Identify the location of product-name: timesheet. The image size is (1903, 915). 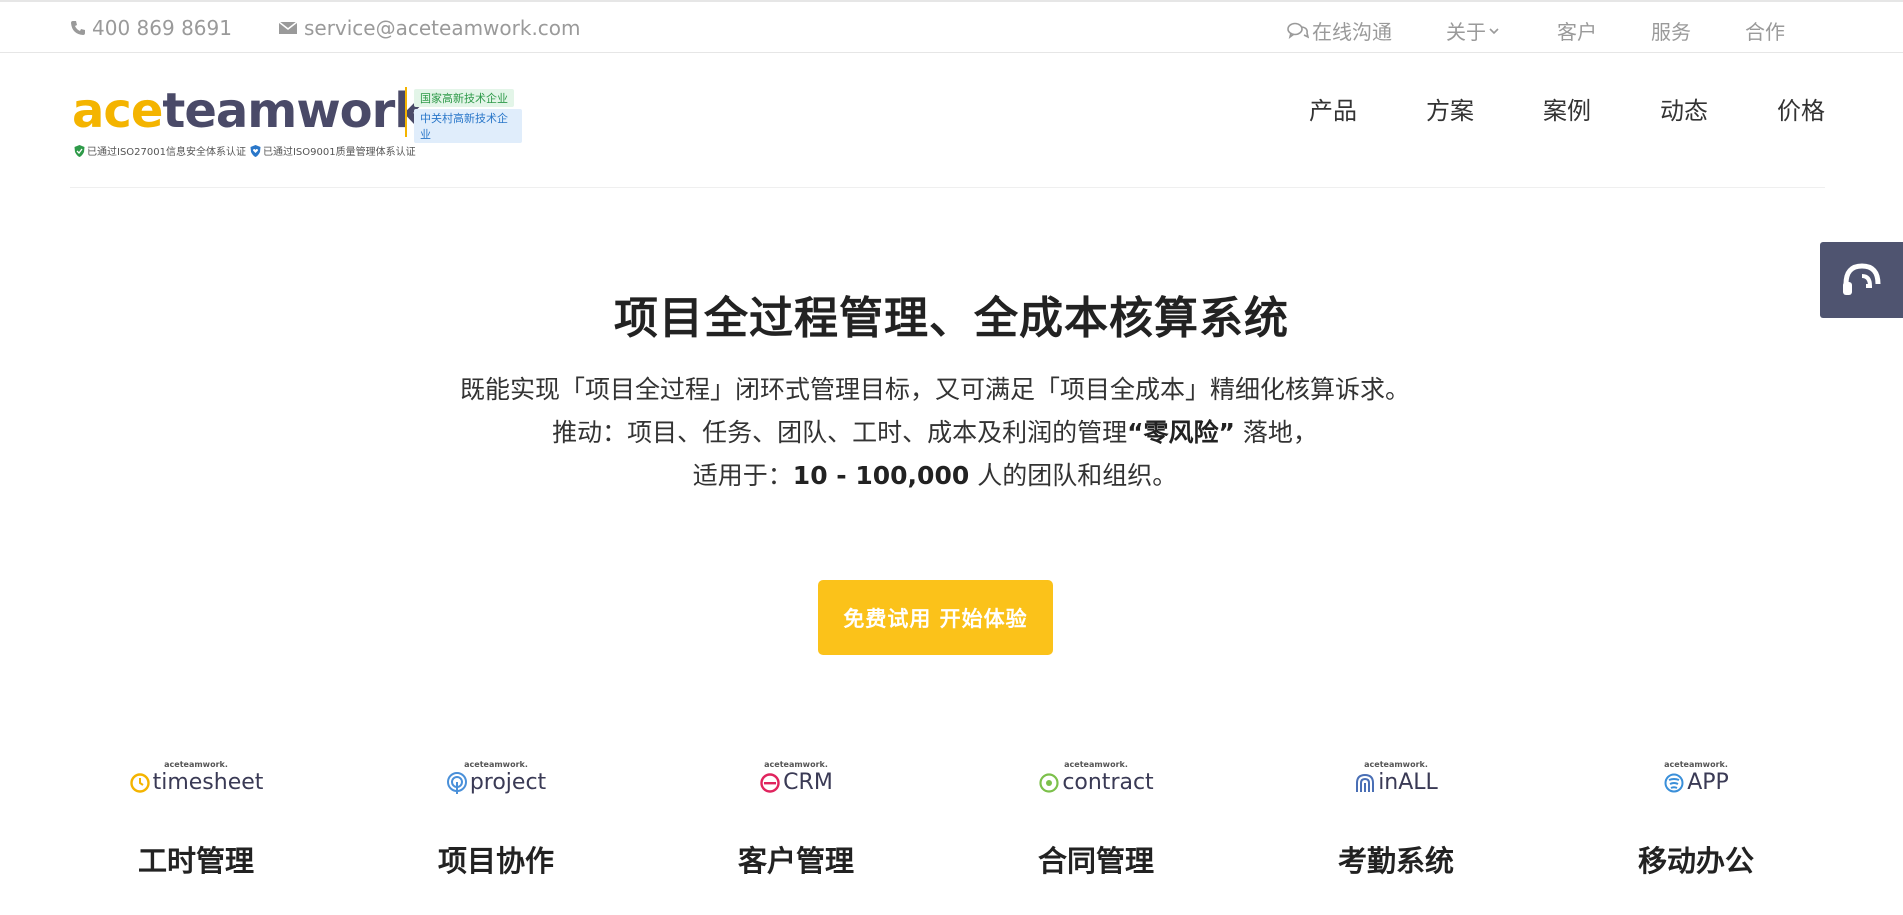
(208, 782).